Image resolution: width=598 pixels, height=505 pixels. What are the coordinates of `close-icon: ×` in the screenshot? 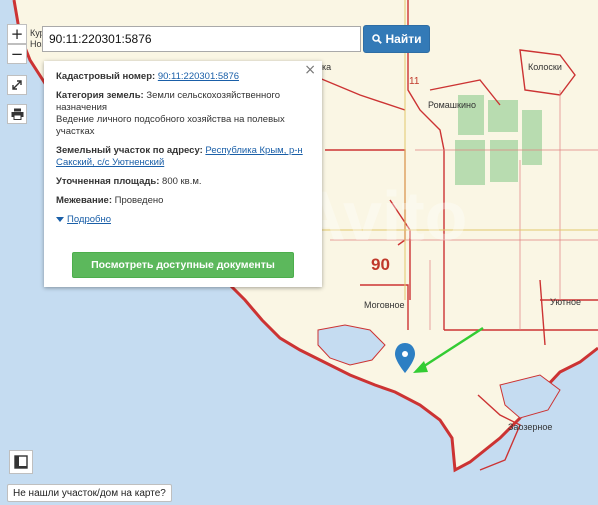 It's located at (310, 70).